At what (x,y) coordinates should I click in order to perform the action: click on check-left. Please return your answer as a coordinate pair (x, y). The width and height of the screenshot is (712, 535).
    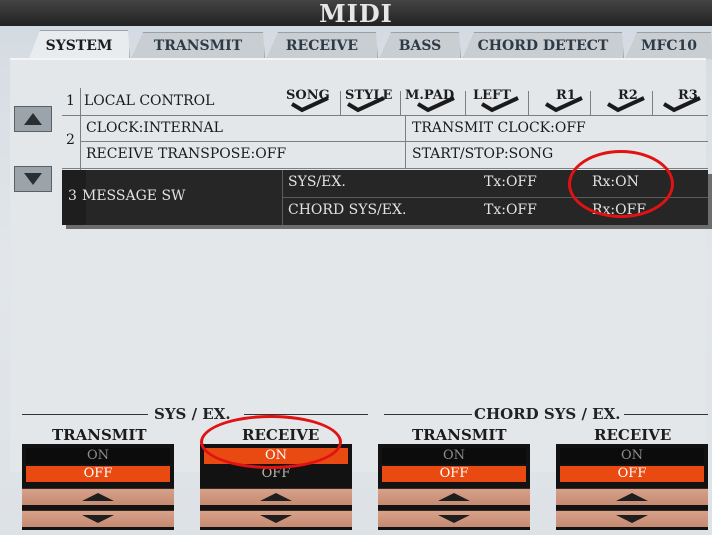
    Looking at the image, I should click on (500, 104).